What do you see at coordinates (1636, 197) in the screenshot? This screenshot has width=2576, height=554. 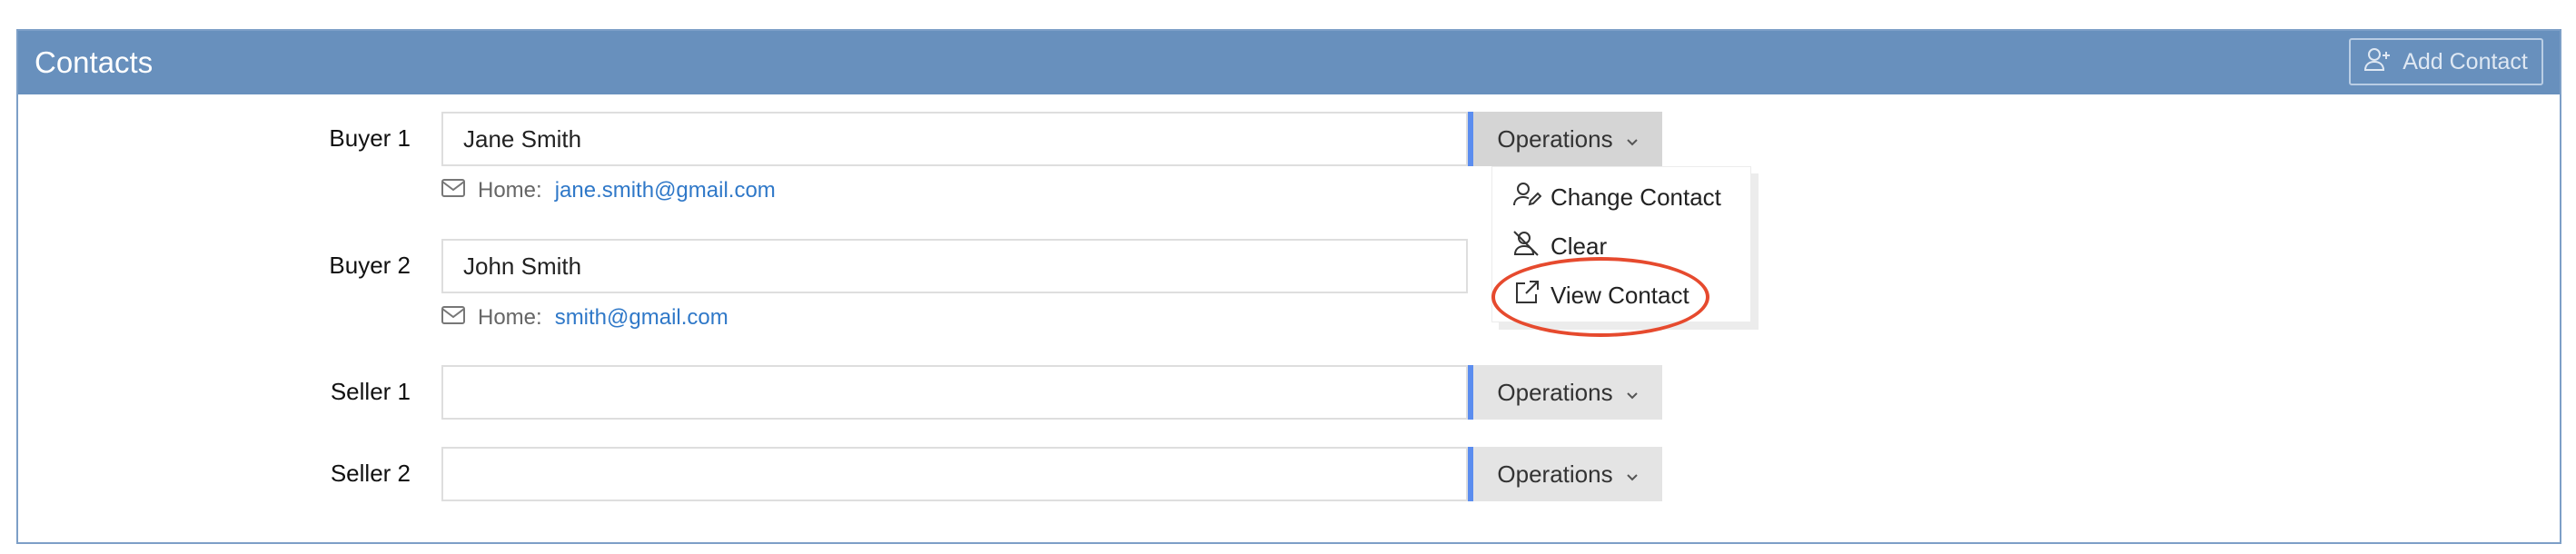 I see `menu-item-label: Change Contact` at bounding box center [1636, 197].